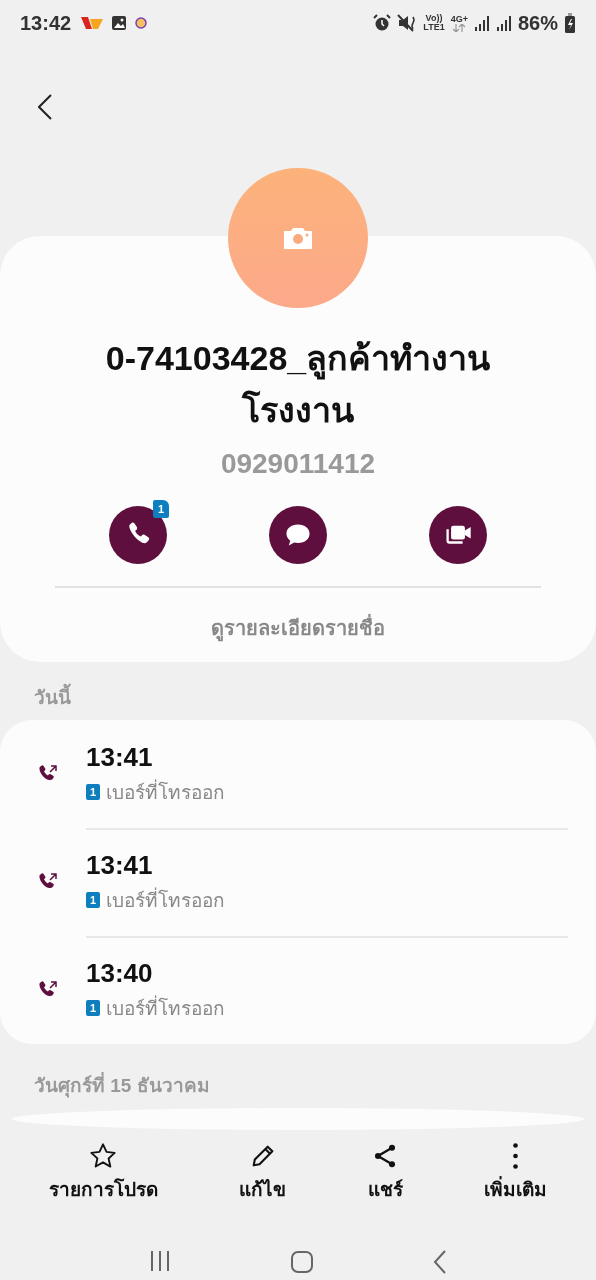 Image resolution: width=596 pixels, height=1280 pixels. I want to click on recents-icon, so click(160, 1261).